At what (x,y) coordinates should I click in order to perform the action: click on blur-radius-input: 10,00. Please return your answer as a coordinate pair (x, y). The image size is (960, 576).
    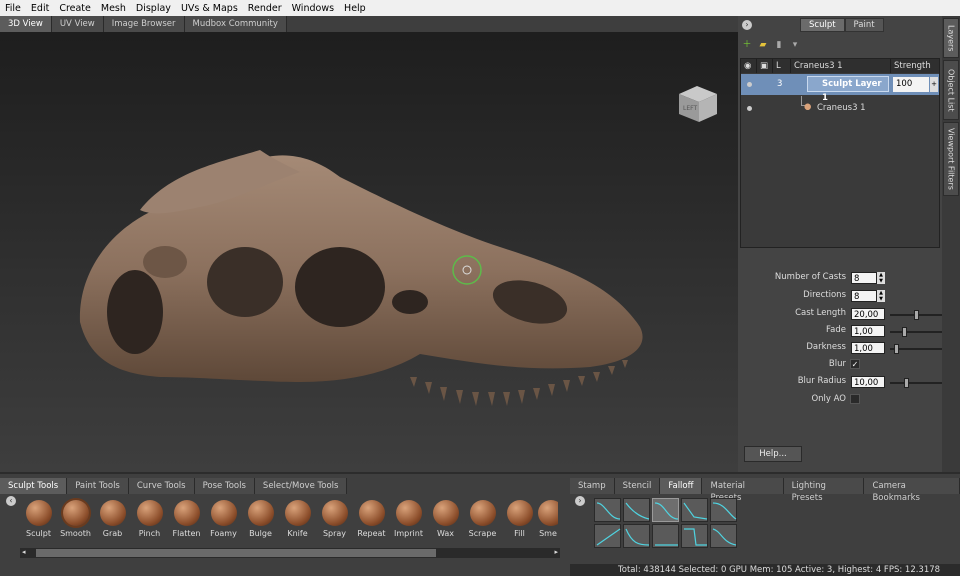
    Looking at the image, I should click on (868, 382).